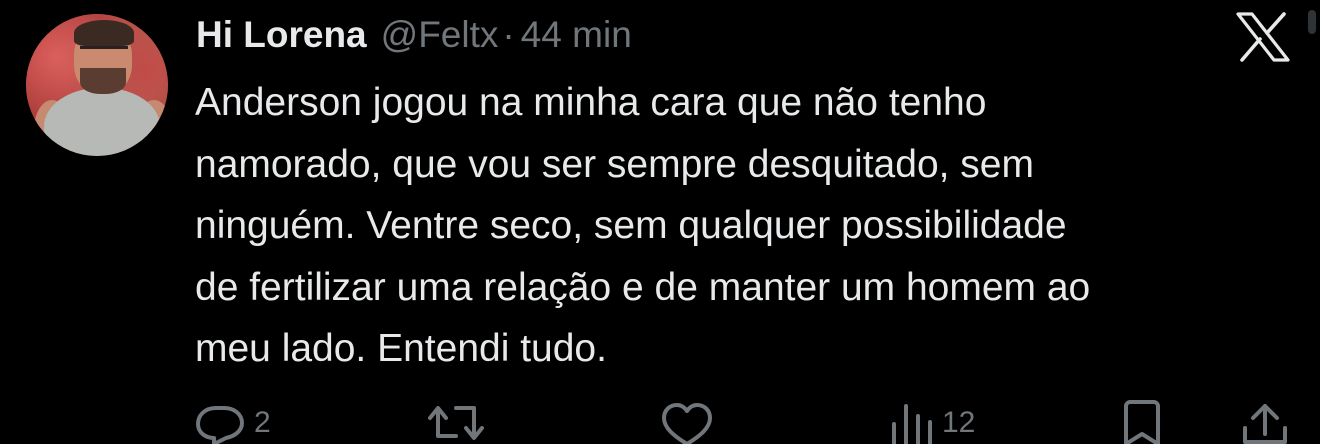  I want to click on share-button, so click(1270, 422).